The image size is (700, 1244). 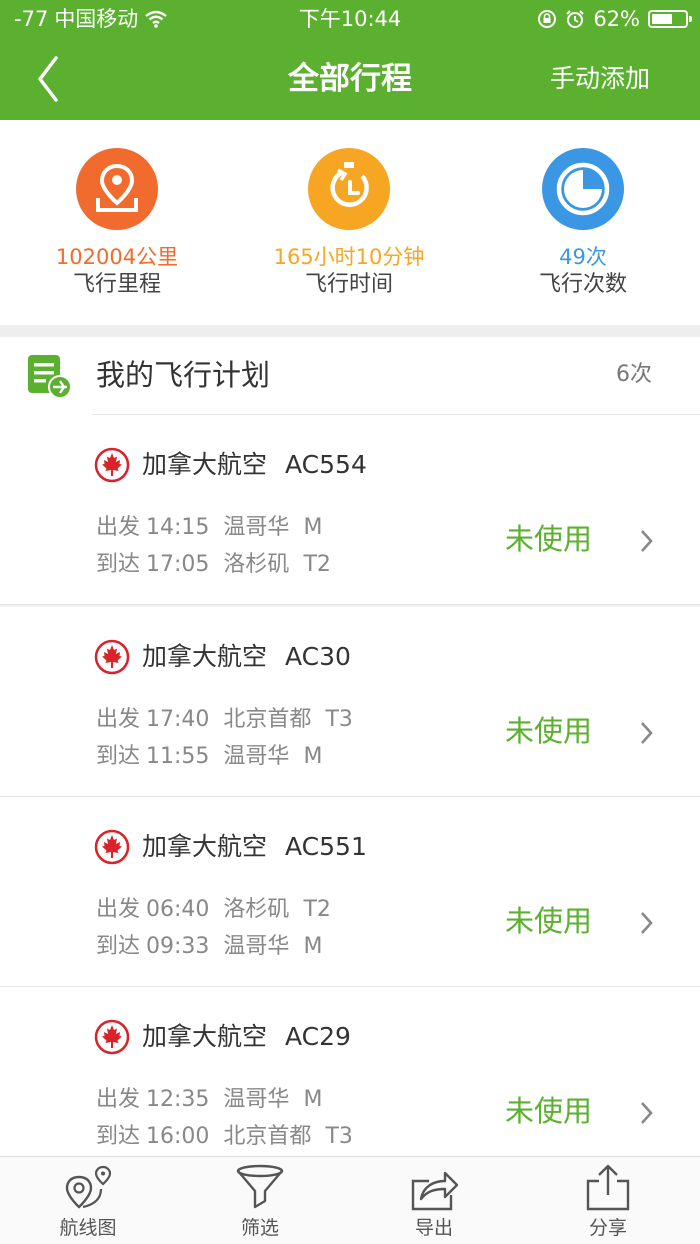 I want to click on rotation-lock-icon, so click(x=547, y=19).